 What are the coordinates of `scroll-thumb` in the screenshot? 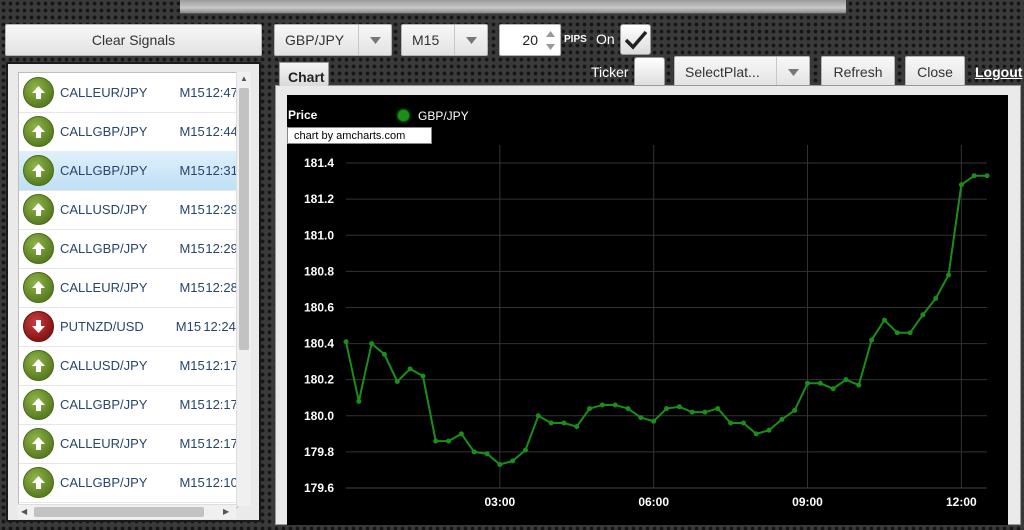 It's located at (244, 219).